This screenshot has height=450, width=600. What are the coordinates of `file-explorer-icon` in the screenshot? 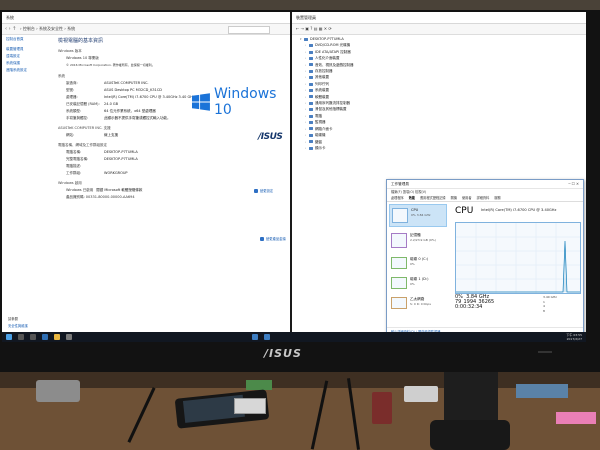 It's located at (57, 337).